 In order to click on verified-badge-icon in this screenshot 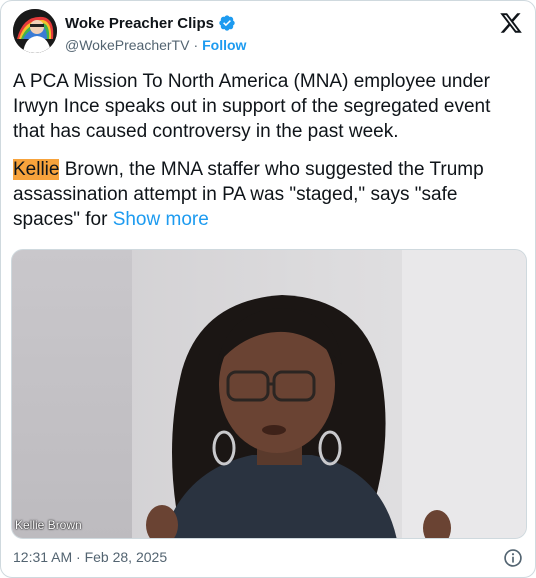, I will do `click(227, 23)`.